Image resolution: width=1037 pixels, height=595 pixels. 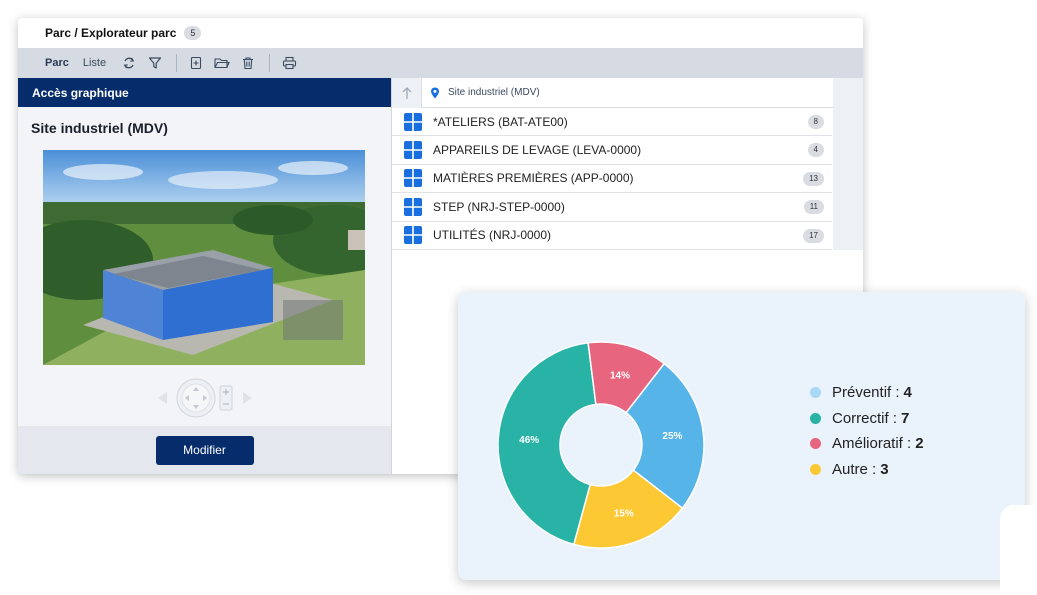 What do you see at coordinates (440, 63) in the screenshot?
I see `toolbar: Parc Liste` at bounding box center [440, 63].